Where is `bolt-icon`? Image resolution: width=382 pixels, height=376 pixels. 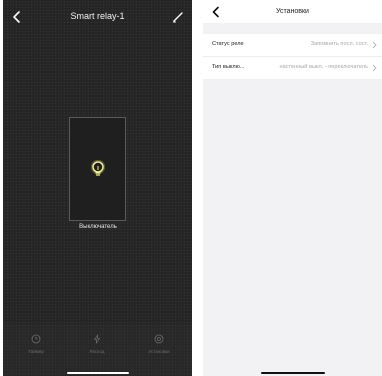
bolt-icon is located at coordinates (97, 339).